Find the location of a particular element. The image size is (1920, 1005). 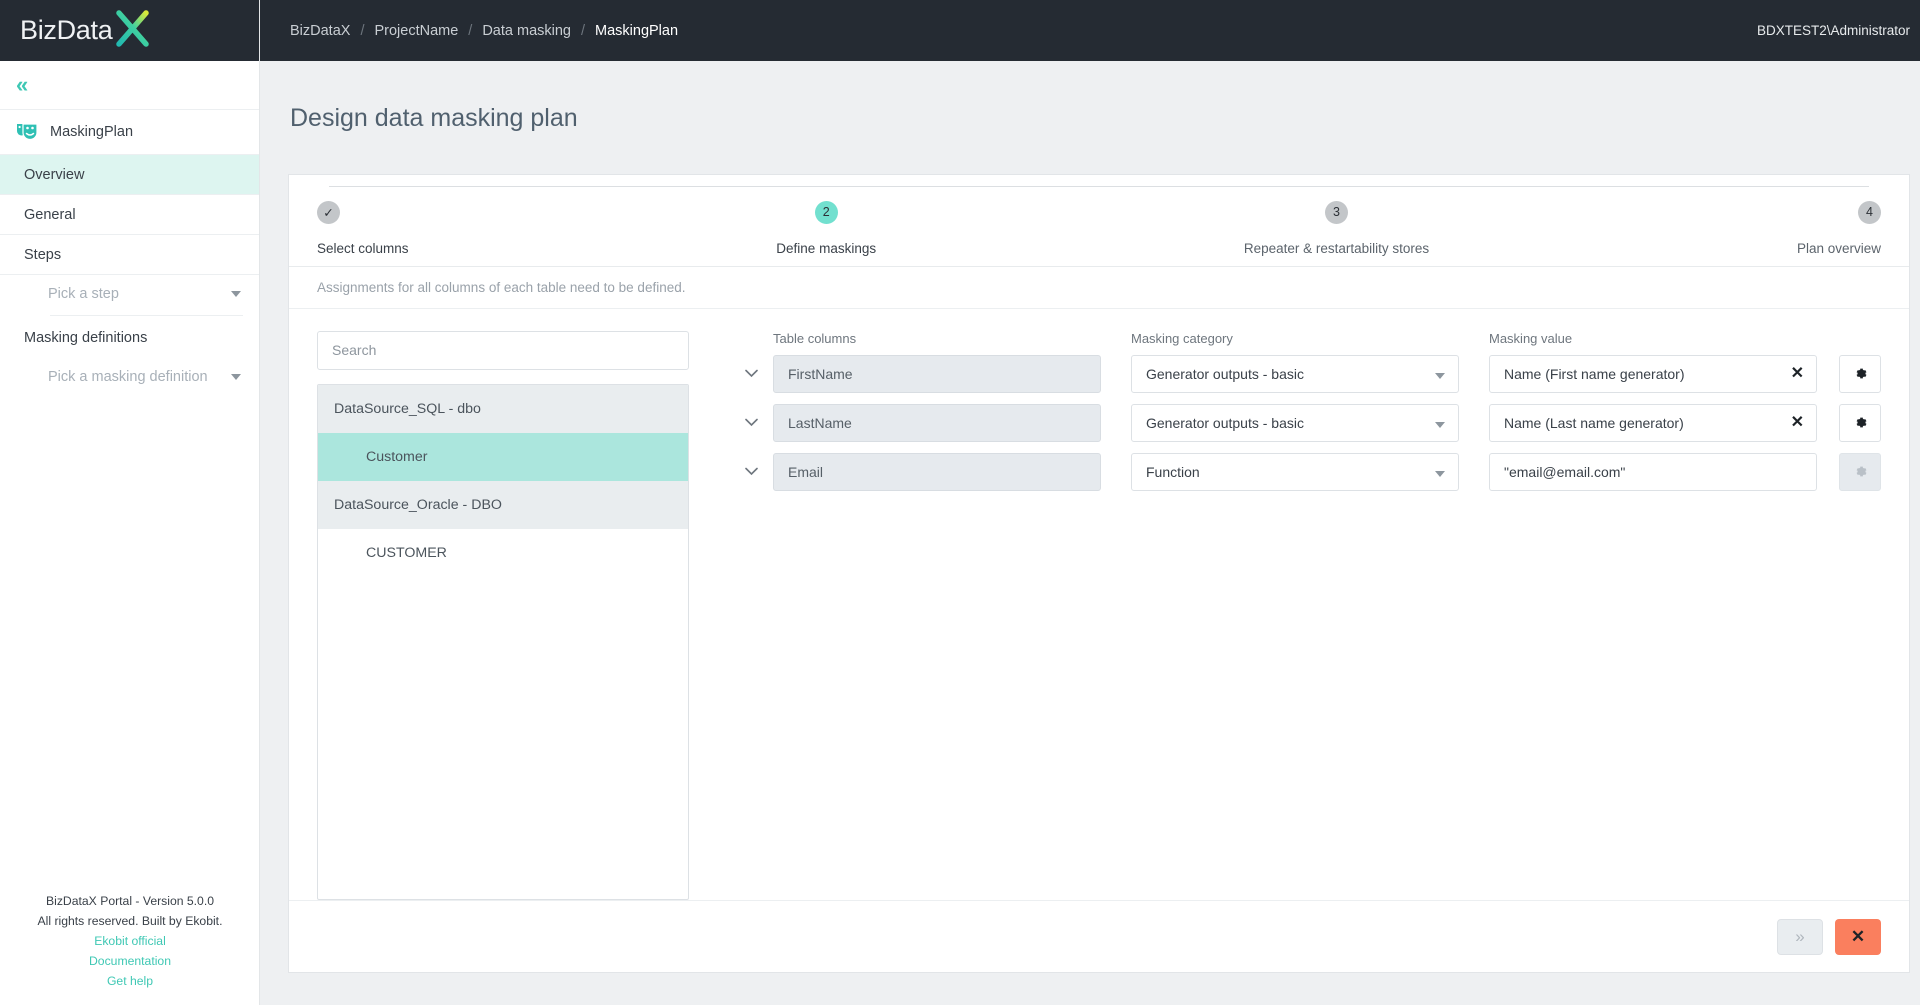

sidebar-plan-header: MaskingPlan is located at coordinates (129, 132).